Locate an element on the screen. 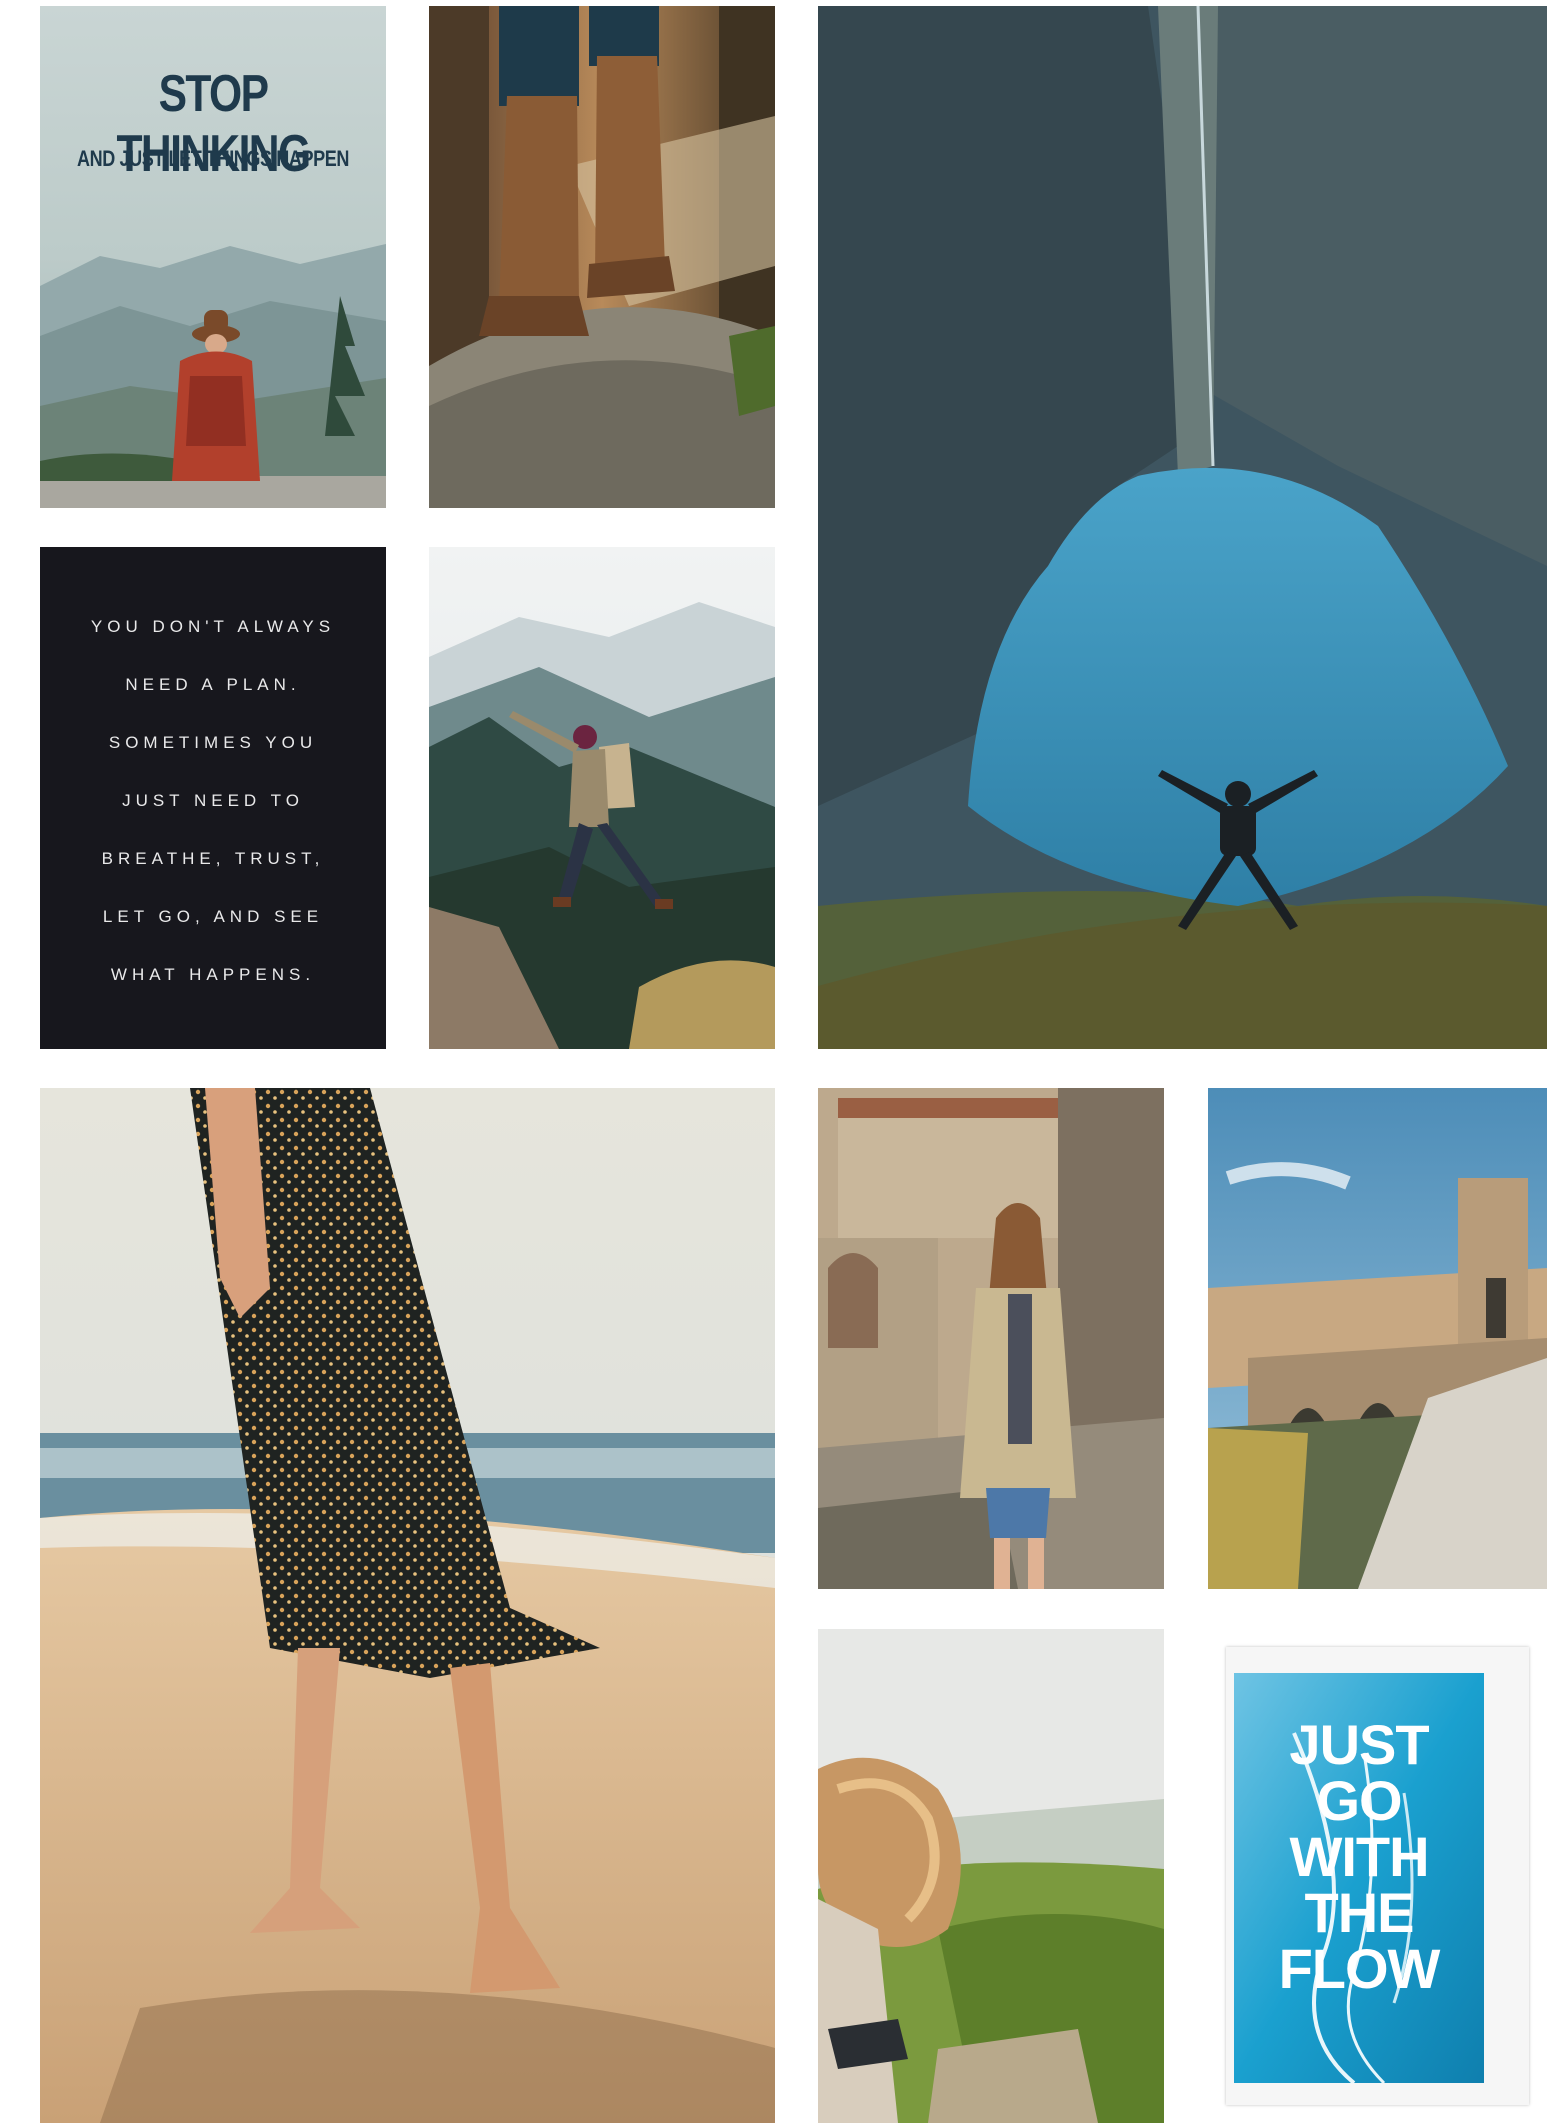 The width and height of the screenshot is (1547, 2123). photo-bridge-image is located at coordinates (1377, 1338).